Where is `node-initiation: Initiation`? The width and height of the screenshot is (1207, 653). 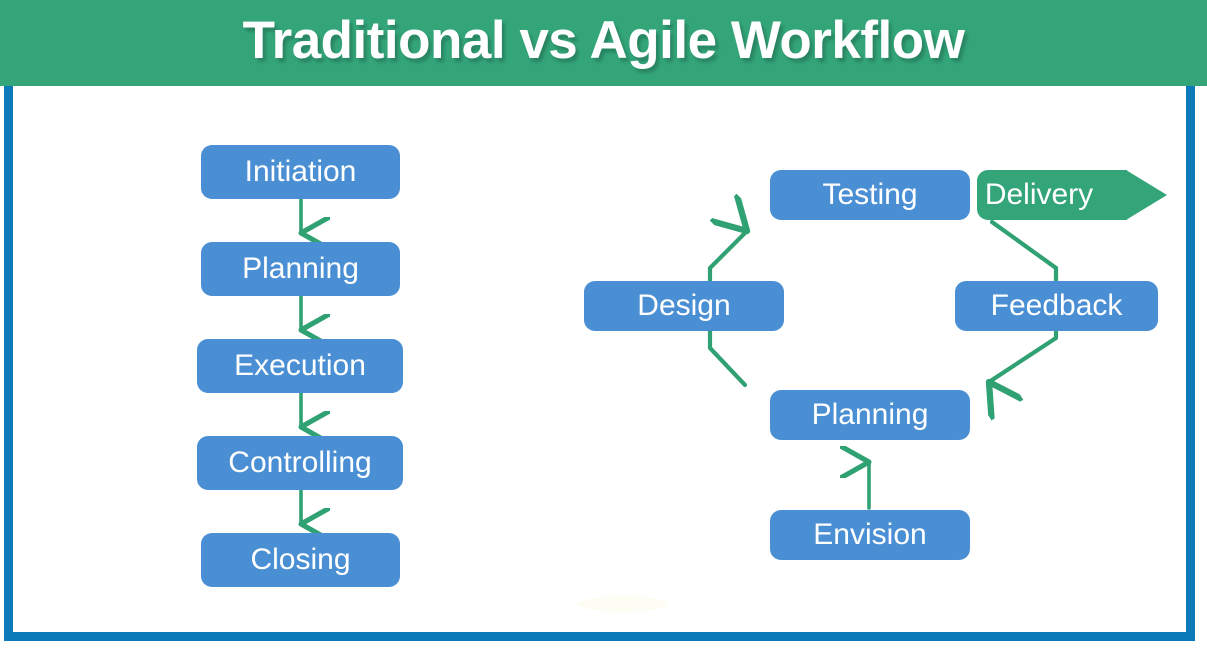 node-initiation: Initiation is located at coordinates (300, 172).